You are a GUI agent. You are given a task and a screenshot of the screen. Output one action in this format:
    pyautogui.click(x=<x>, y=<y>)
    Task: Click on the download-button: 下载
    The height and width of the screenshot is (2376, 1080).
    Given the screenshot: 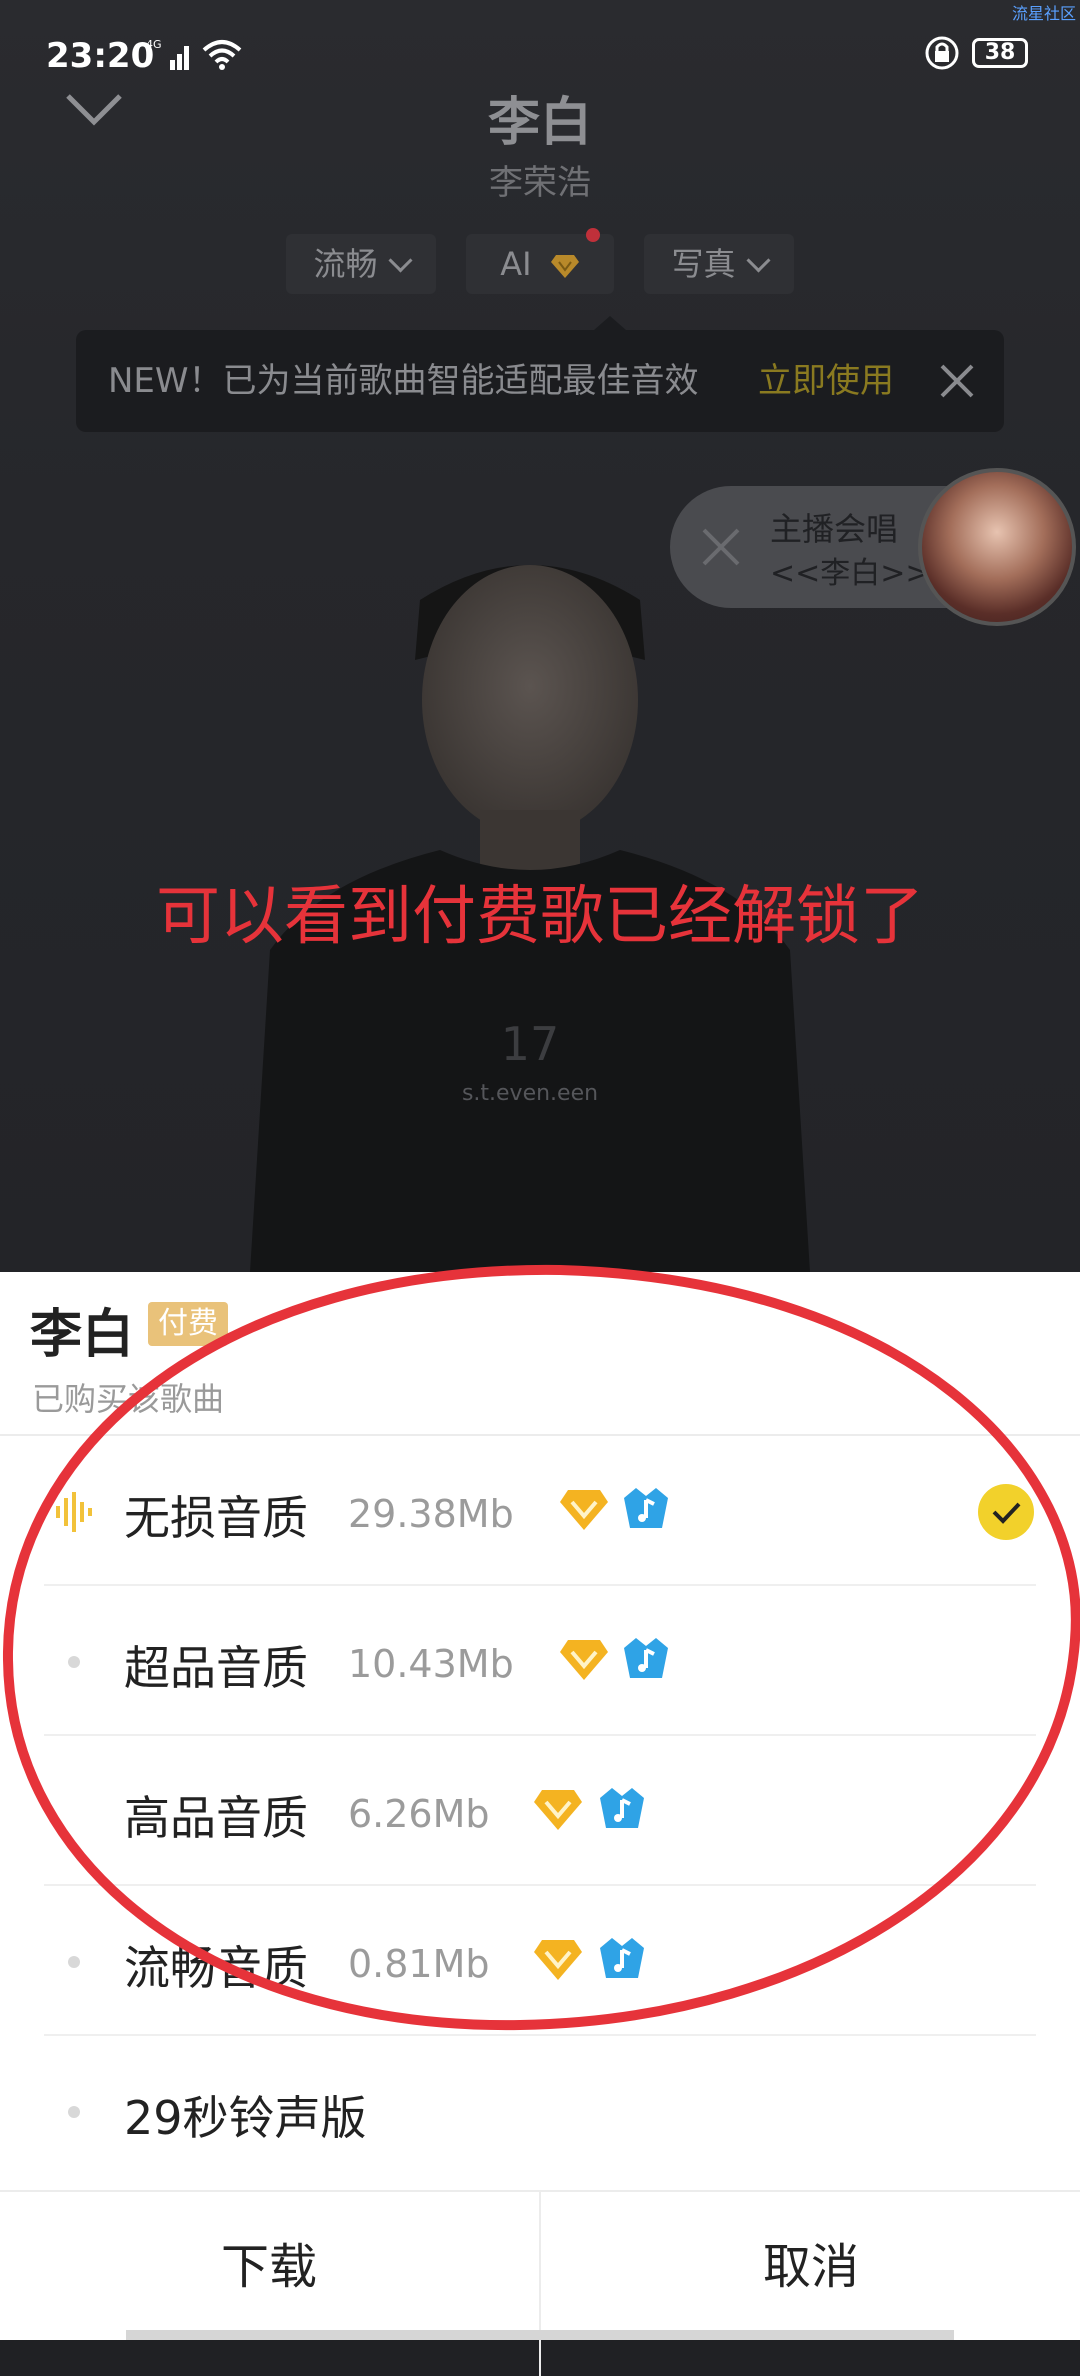 What is the action you would take?
    pyautogui.click(x=269, y=2267)
    